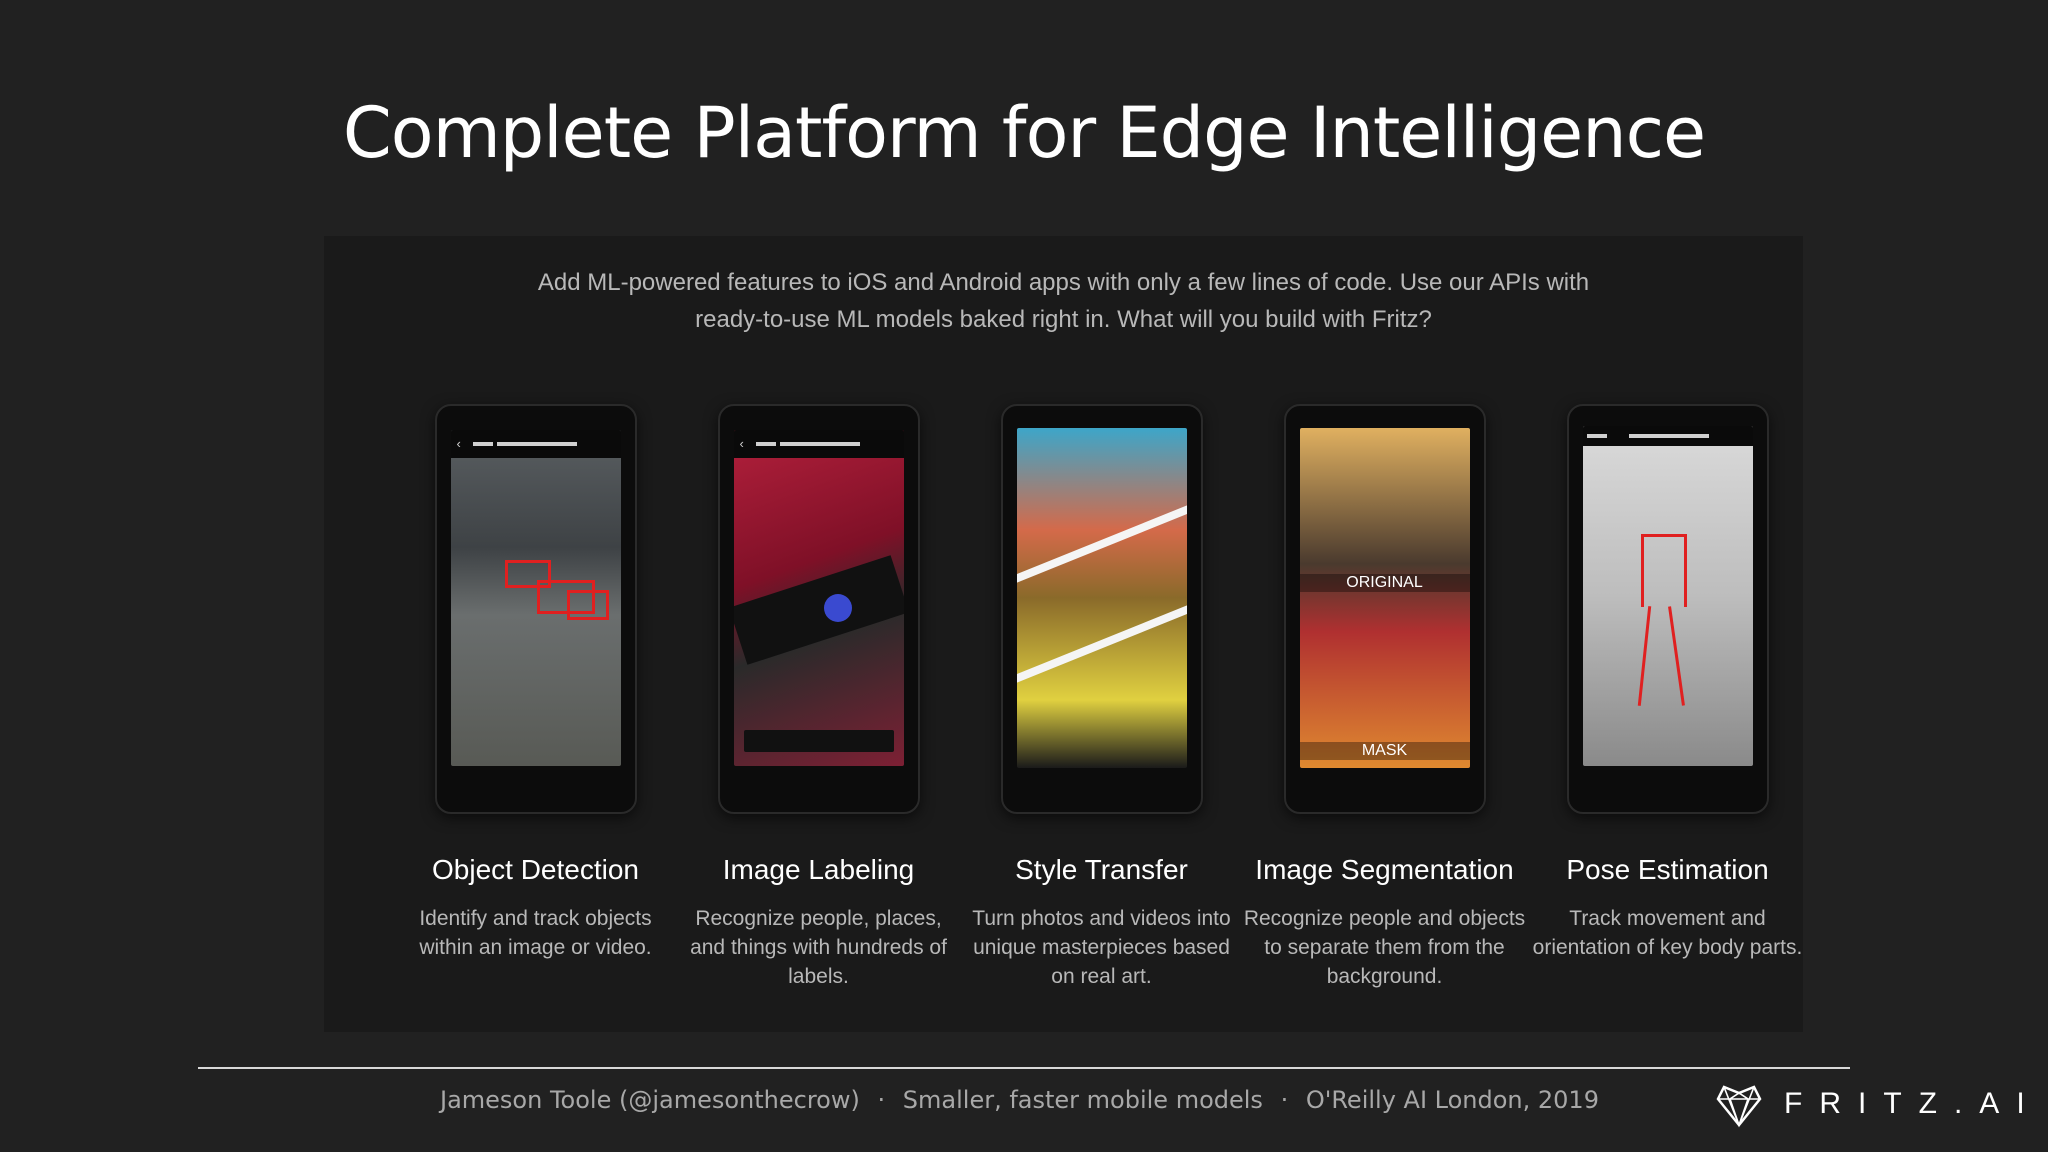 This screenshot has width=2048, height=1152. What do you see at coordinates (1384, 583) in the screenshot?
I see `original-caption: ORIGINAL` at bounding box center [1384, 583].